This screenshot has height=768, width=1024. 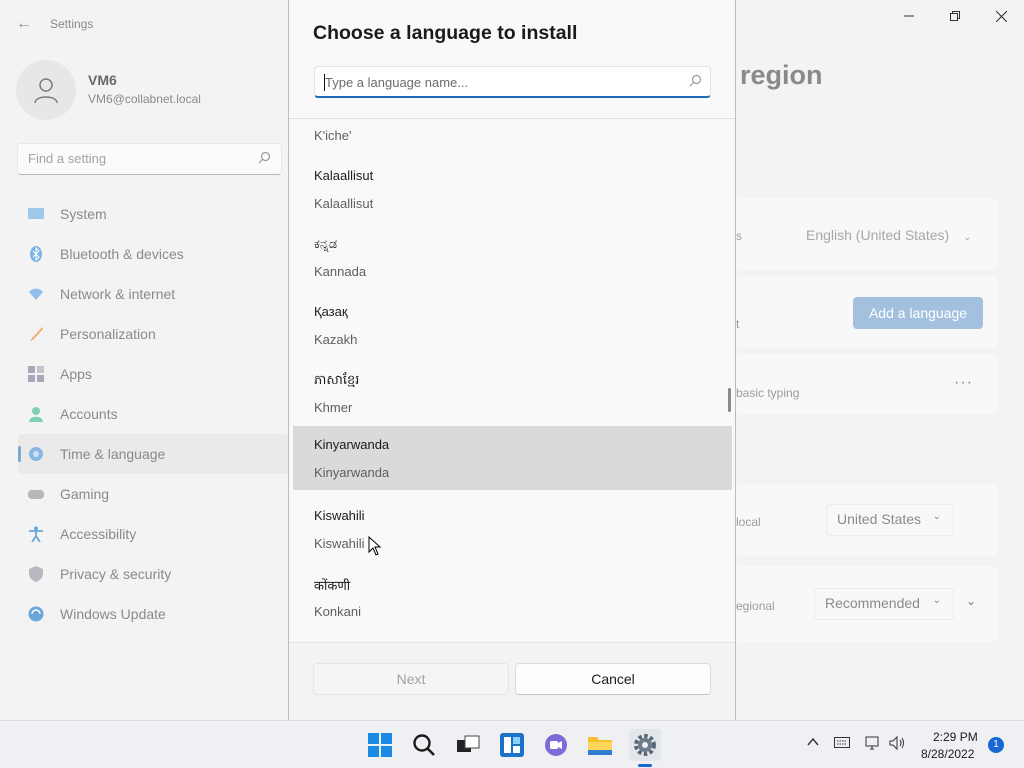 What do you see at coordinates (813, 743) in the screenshot?
I see `chevron-up-icon` at bounding box center [813, 743].